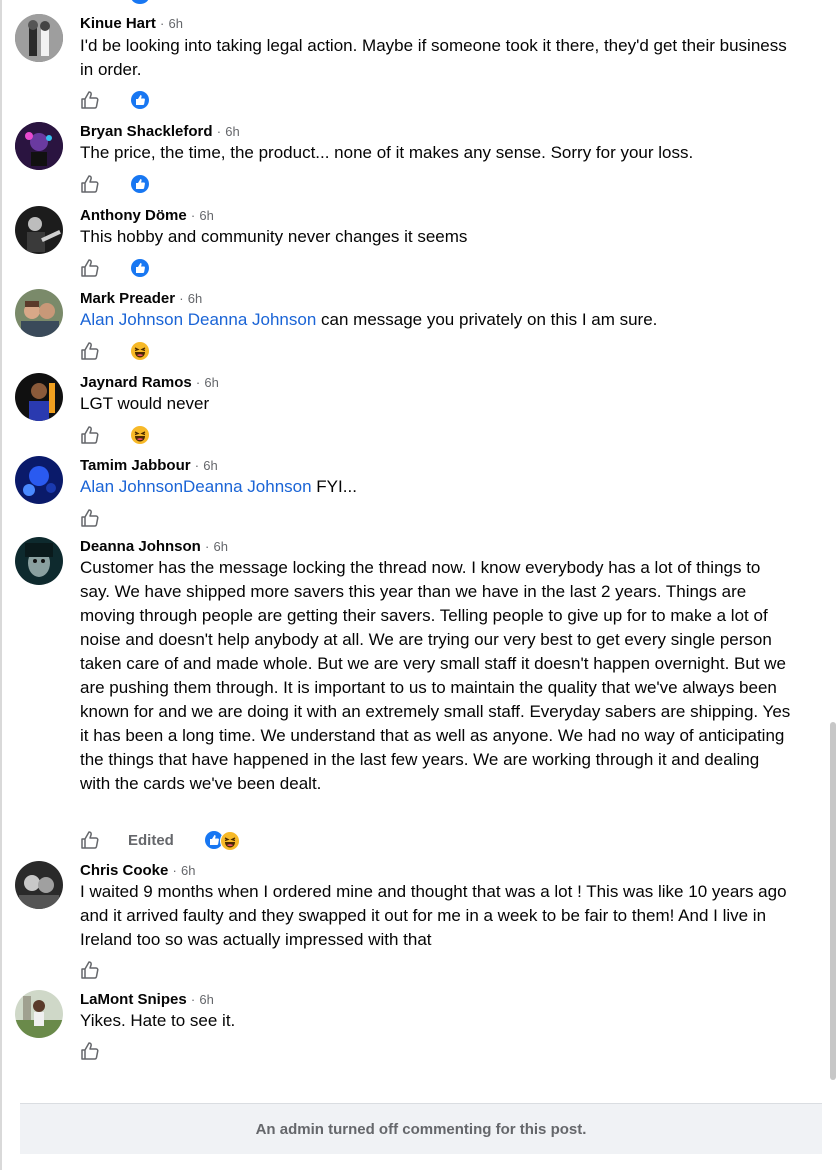 The width and height of the screenshot is (838, 1170). Describe the element at coordinates (1, 585) in the screenshot. I see `window-border` at that location.